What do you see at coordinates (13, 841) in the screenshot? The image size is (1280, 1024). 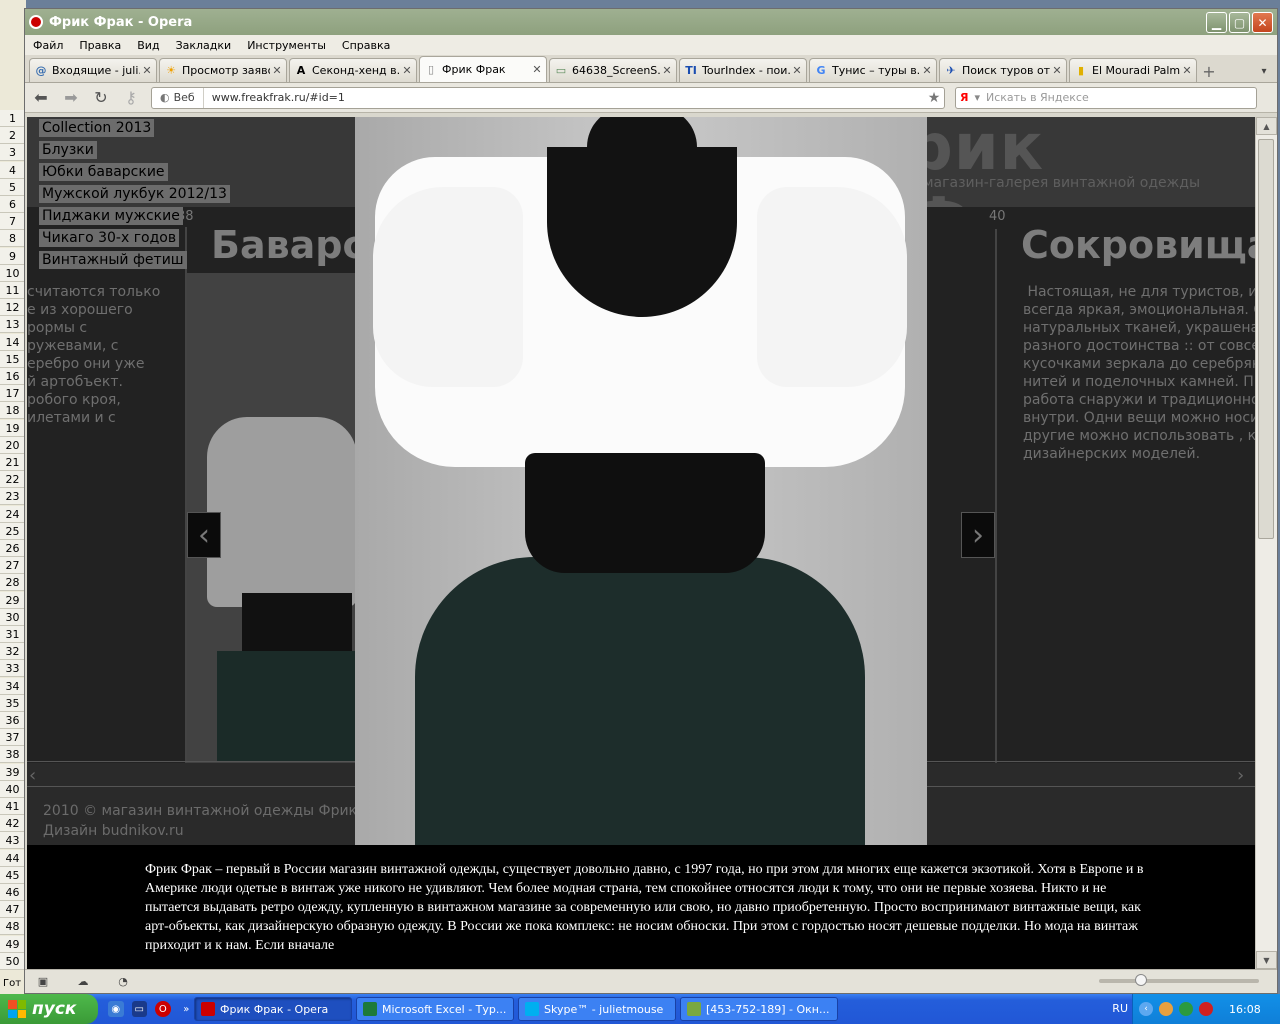 I see `excel-row-header: 43` at bounding box center [13, 841].